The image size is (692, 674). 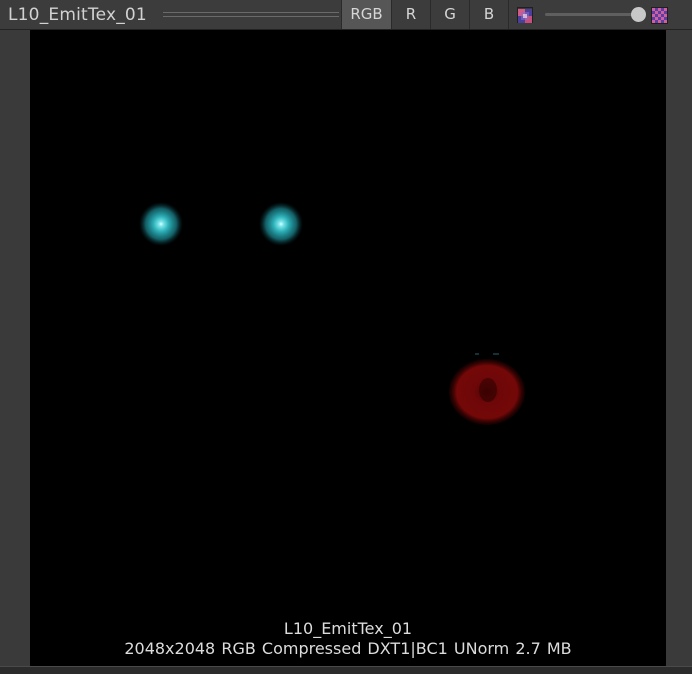 I want to click on toolbar-drag-handle, so click(x=251, y=15).